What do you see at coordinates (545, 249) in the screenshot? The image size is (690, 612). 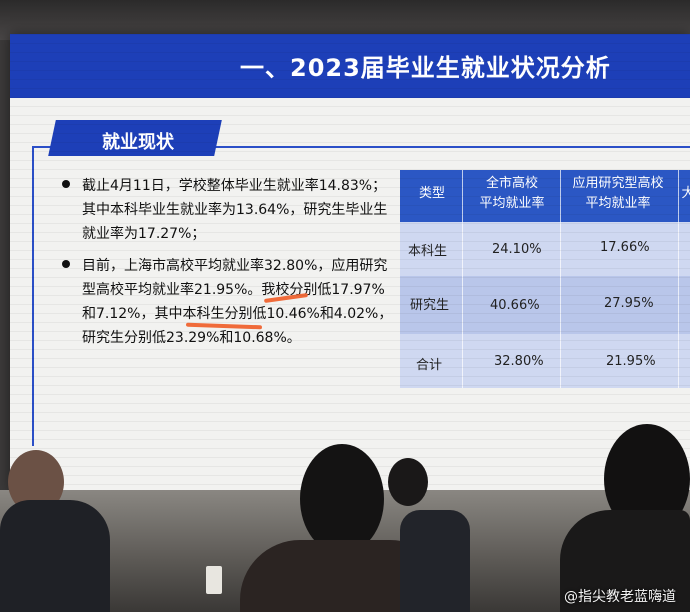 I see `table-row: 本科生 24.10% 17.66%` at bounding box center [545, 249].